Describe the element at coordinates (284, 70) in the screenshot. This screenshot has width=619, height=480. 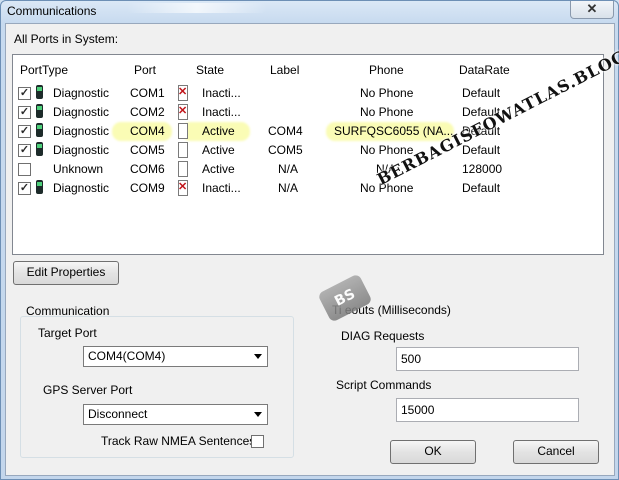
I see `col-header-label: Label` at that location.